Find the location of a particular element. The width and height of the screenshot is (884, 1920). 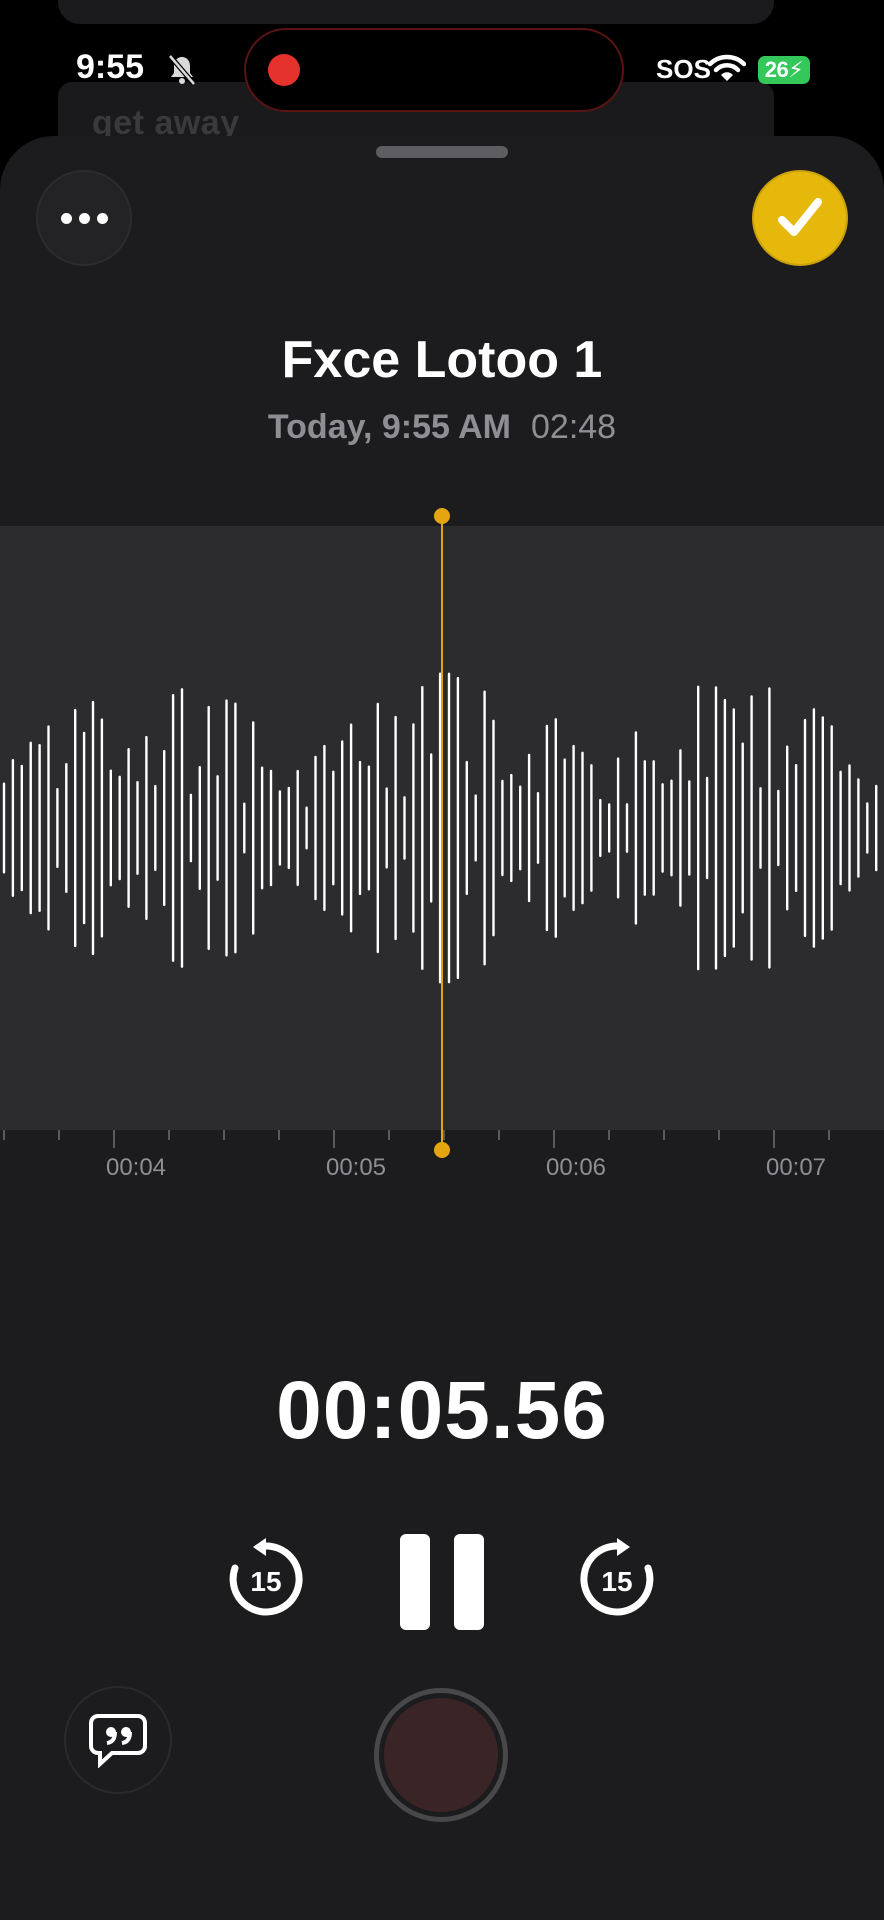

recording-indicator-icon is located at coordinates (284, 70).